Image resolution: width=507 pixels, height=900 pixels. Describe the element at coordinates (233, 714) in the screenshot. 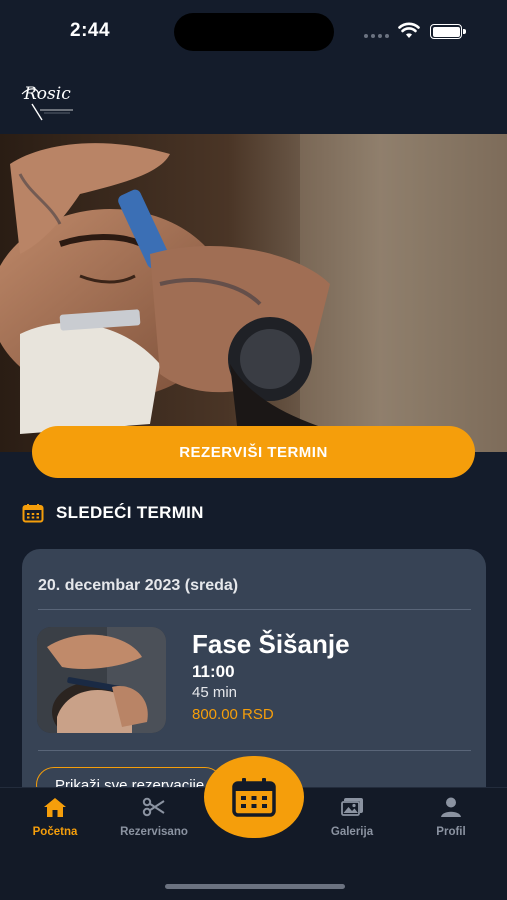

I see `service-price: 800.00 RSD` at that location.